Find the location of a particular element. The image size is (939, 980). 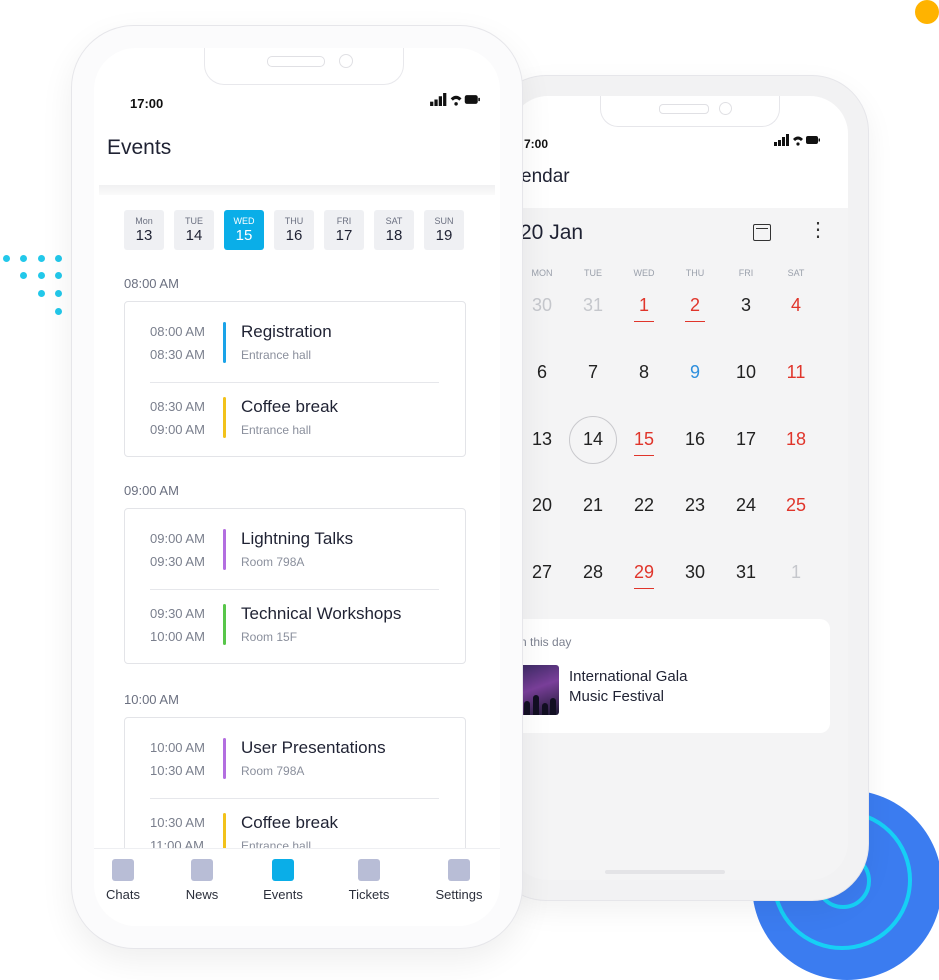

tab-settings: Settings is located at coordinates (459, 880).